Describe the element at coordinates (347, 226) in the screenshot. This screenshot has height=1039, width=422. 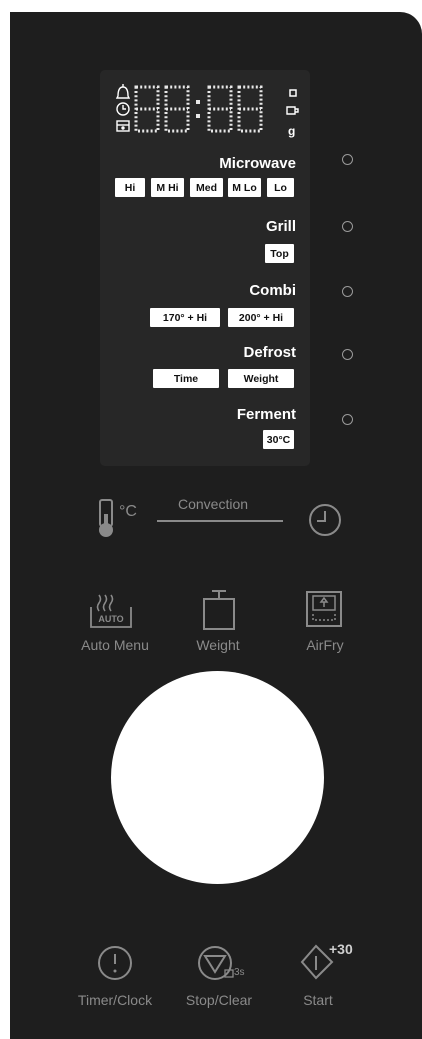
I see `grill-led` at that location.